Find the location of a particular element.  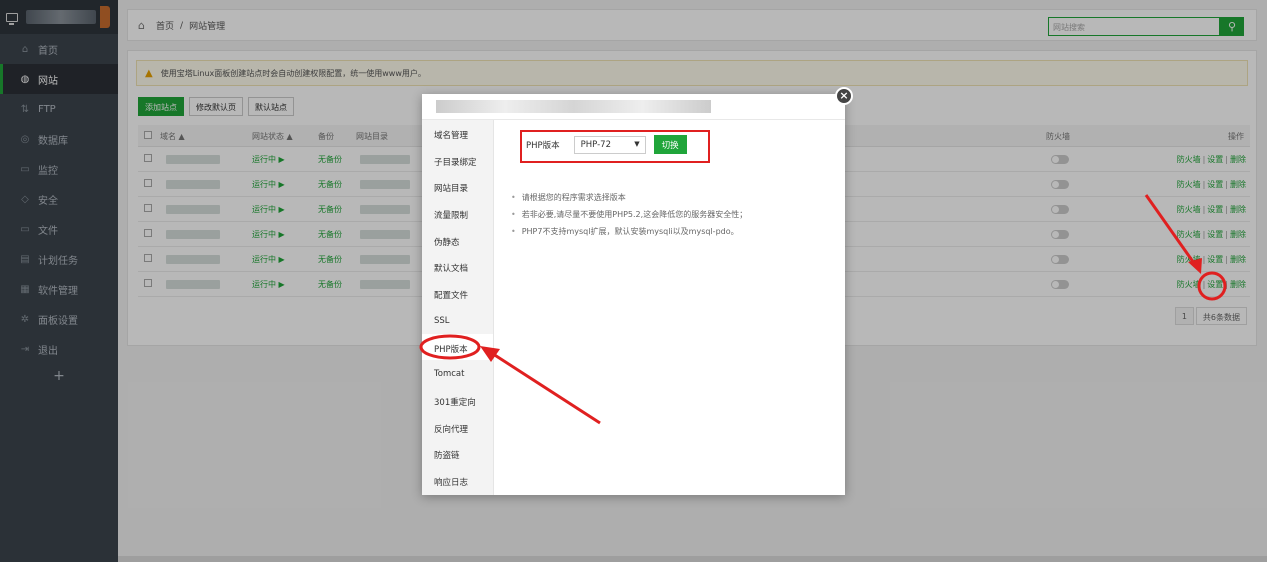

modal-menu-item: 流量限制 is located at coordinates (457, 213).